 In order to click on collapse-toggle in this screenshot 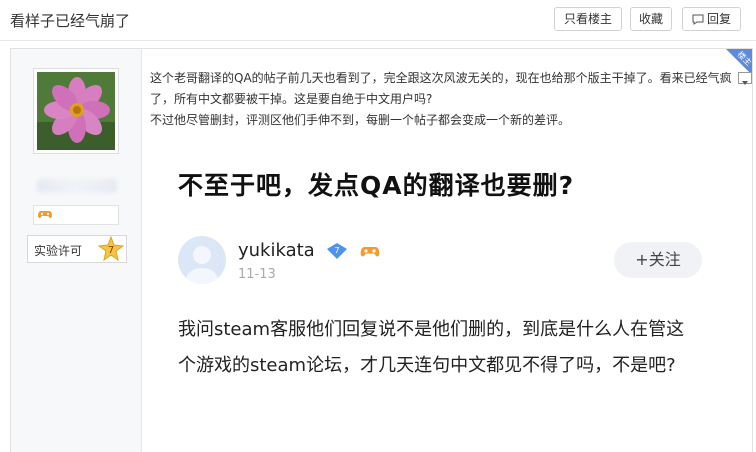, I will do `click(745, 78)`.